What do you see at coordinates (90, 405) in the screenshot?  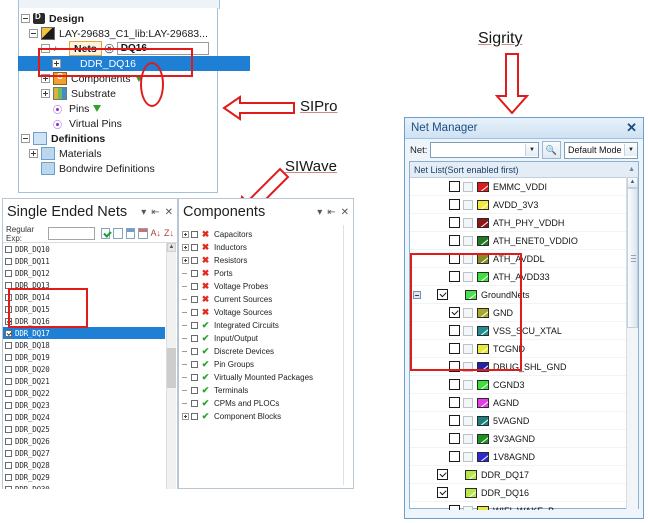 I see `single-ended-net-row: DDR_DQ23` at bounding box center [90, 405].